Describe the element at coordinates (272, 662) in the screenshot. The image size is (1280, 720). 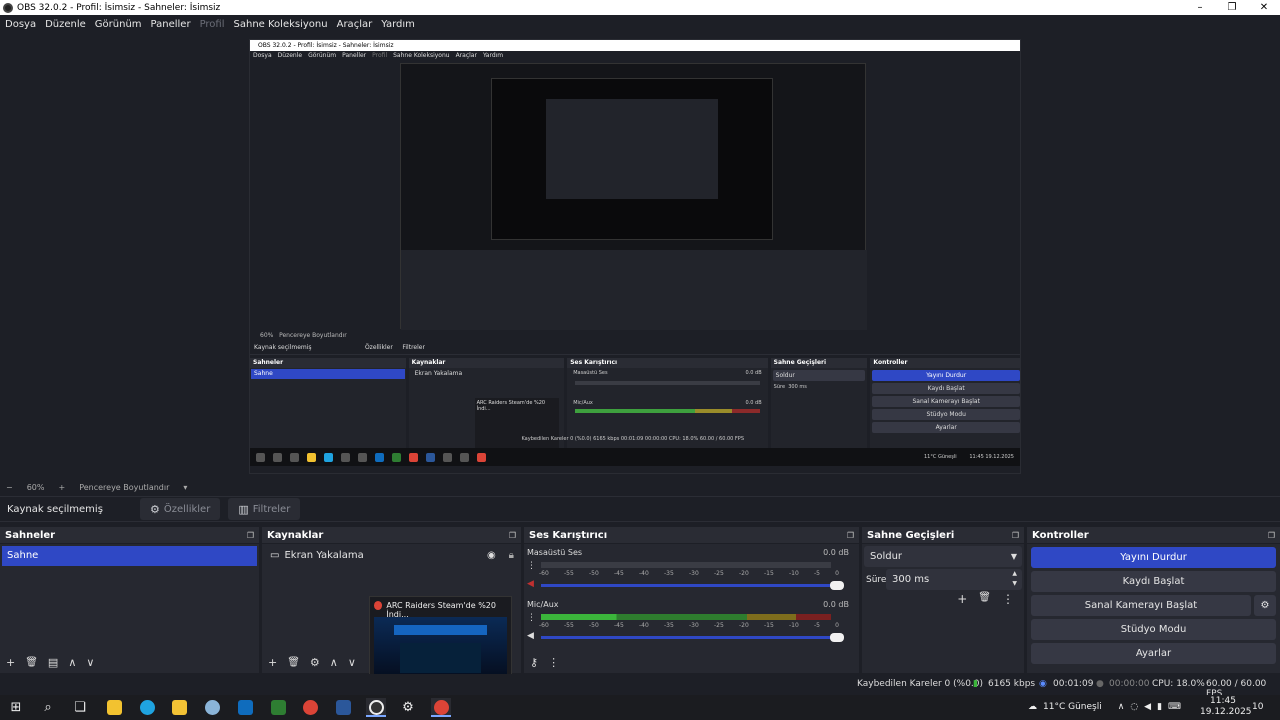
I see `add-source-button: +` at that location.